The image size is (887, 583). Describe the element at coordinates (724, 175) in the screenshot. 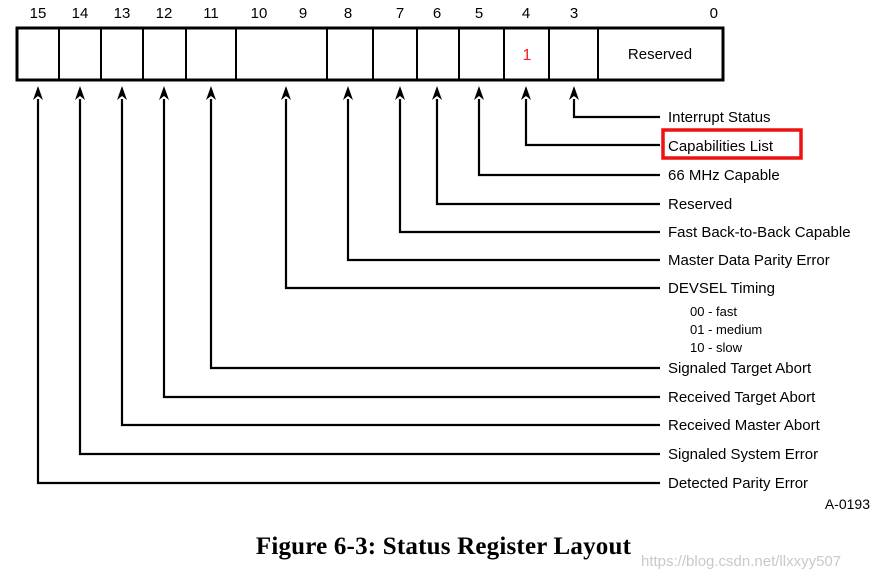

I see `callout-label-66mhz-capable: 66 MHz Capable` at that location.